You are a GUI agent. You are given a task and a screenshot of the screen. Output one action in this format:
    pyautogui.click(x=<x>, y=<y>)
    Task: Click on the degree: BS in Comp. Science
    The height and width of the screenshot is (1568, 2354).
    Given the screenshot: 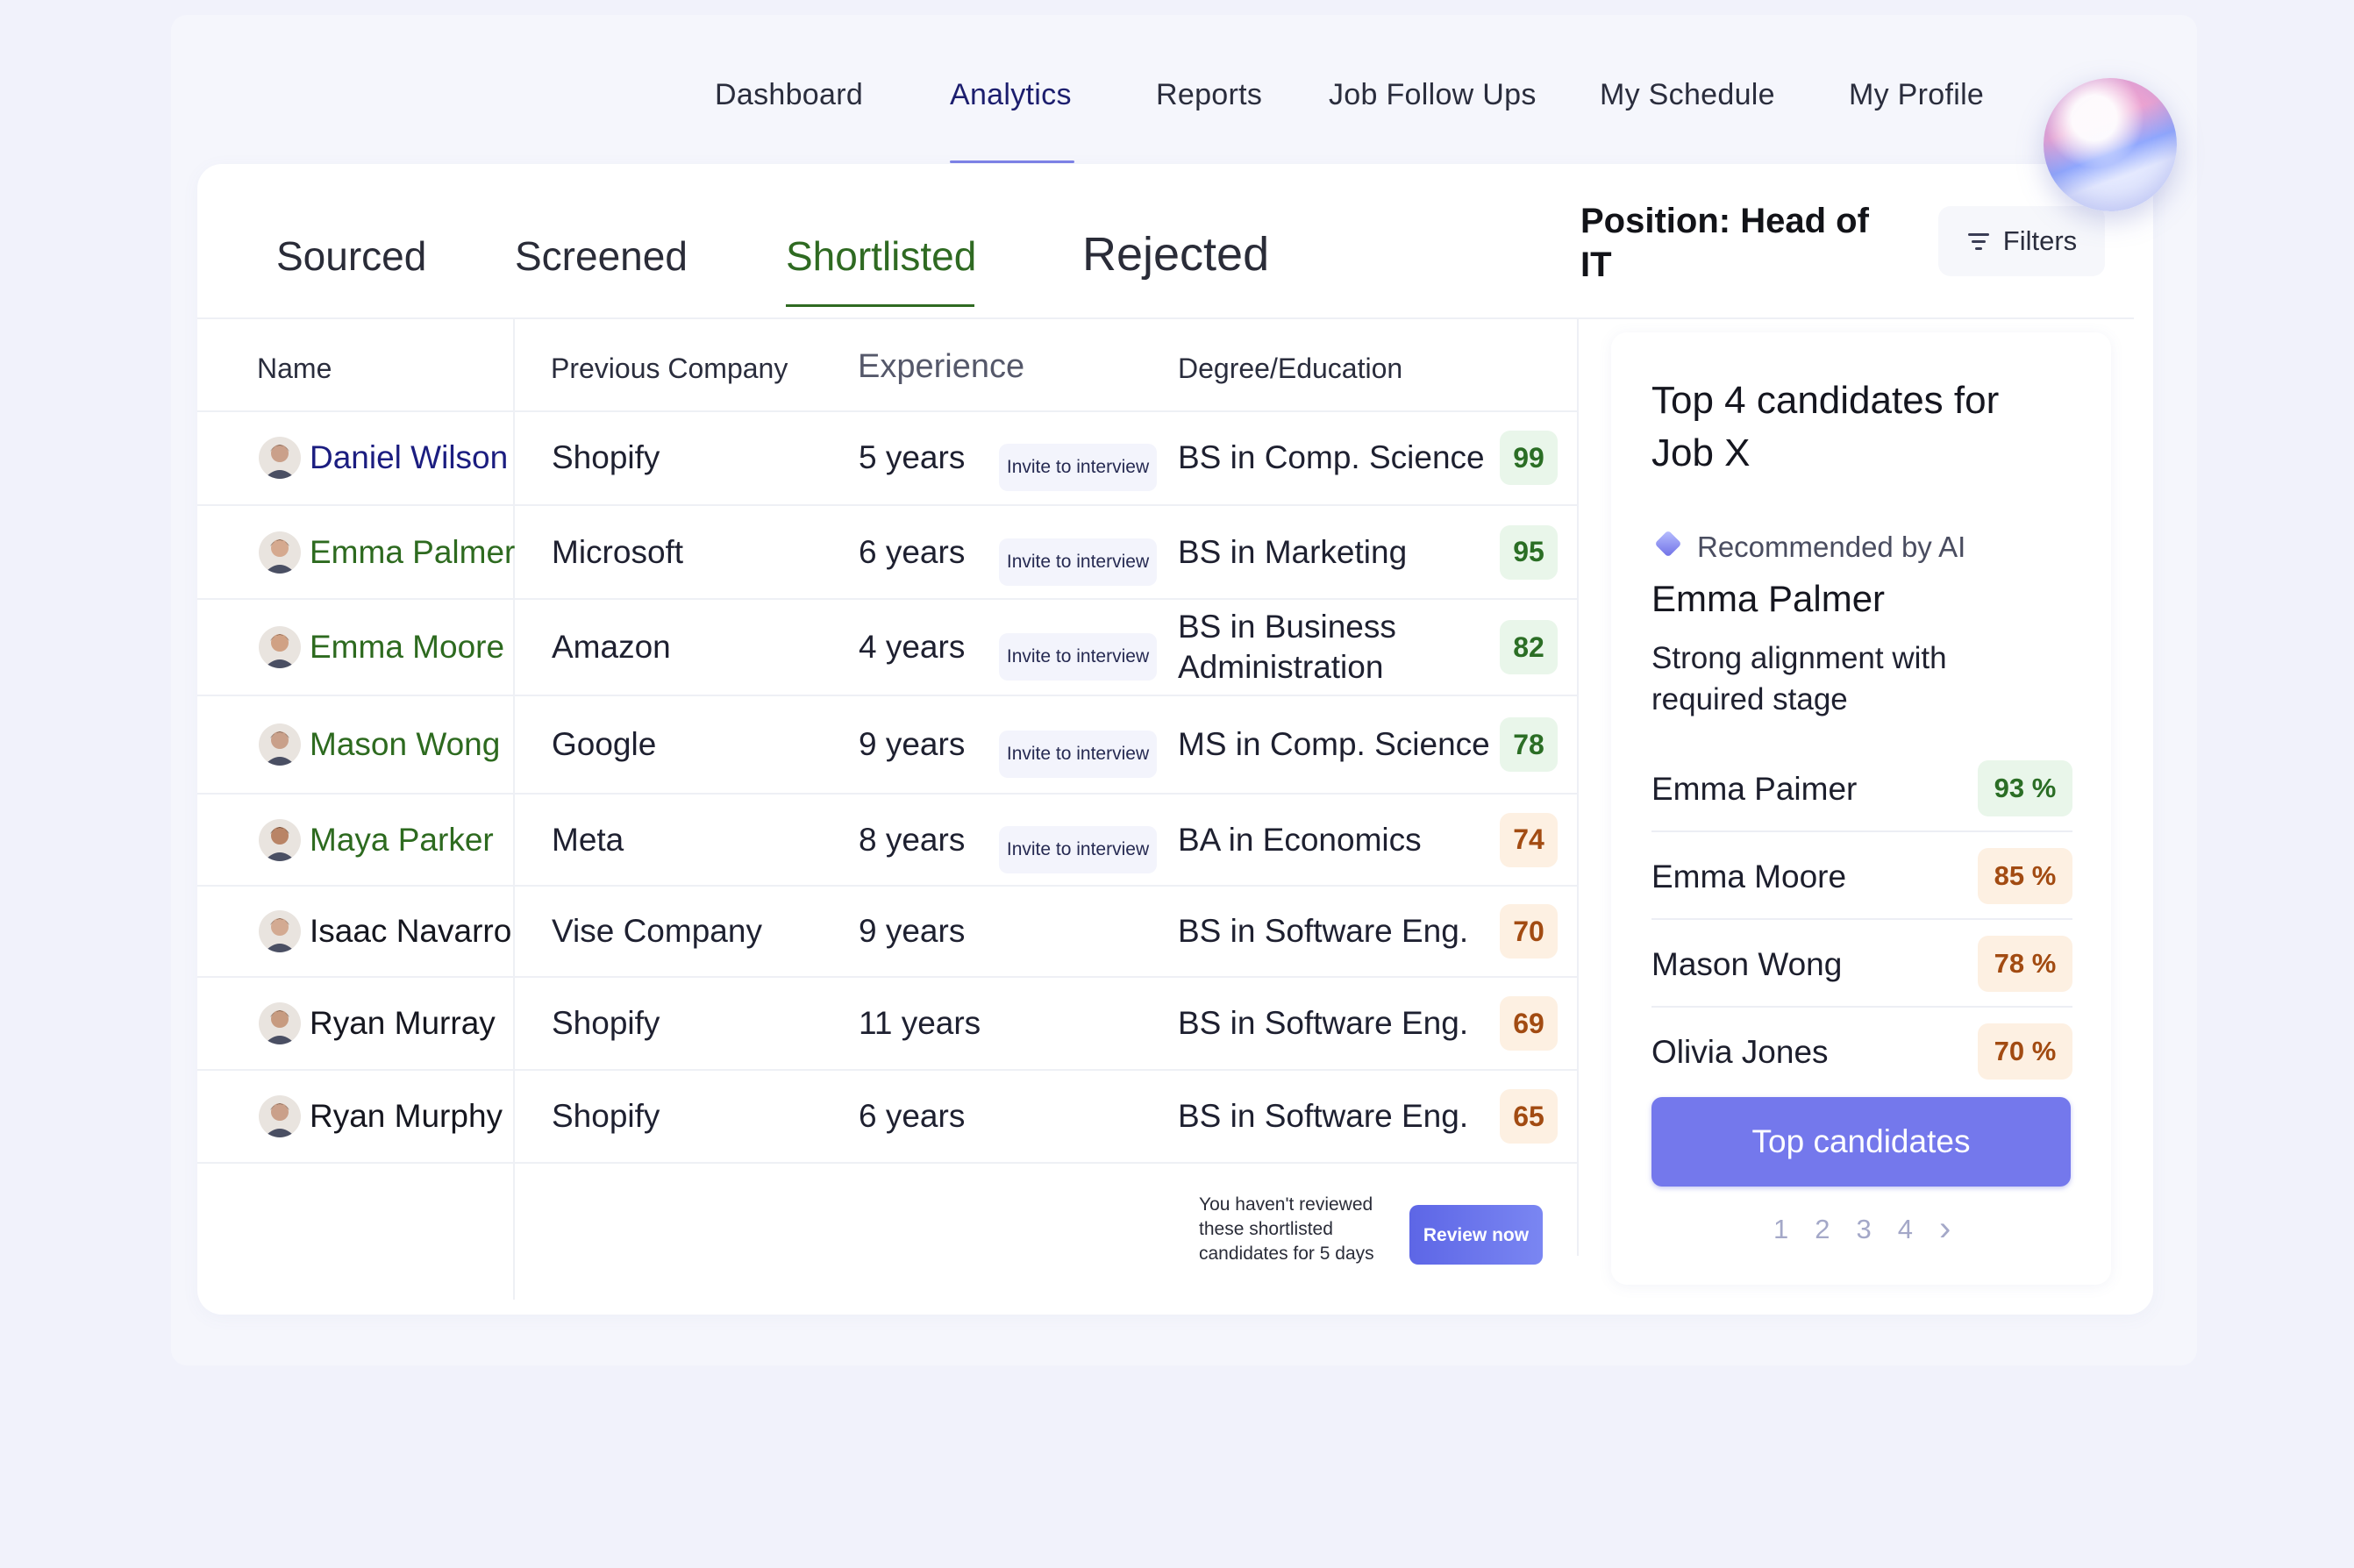 What is the action you would take?
    pyautogui.click(x=1331, y=457)
    